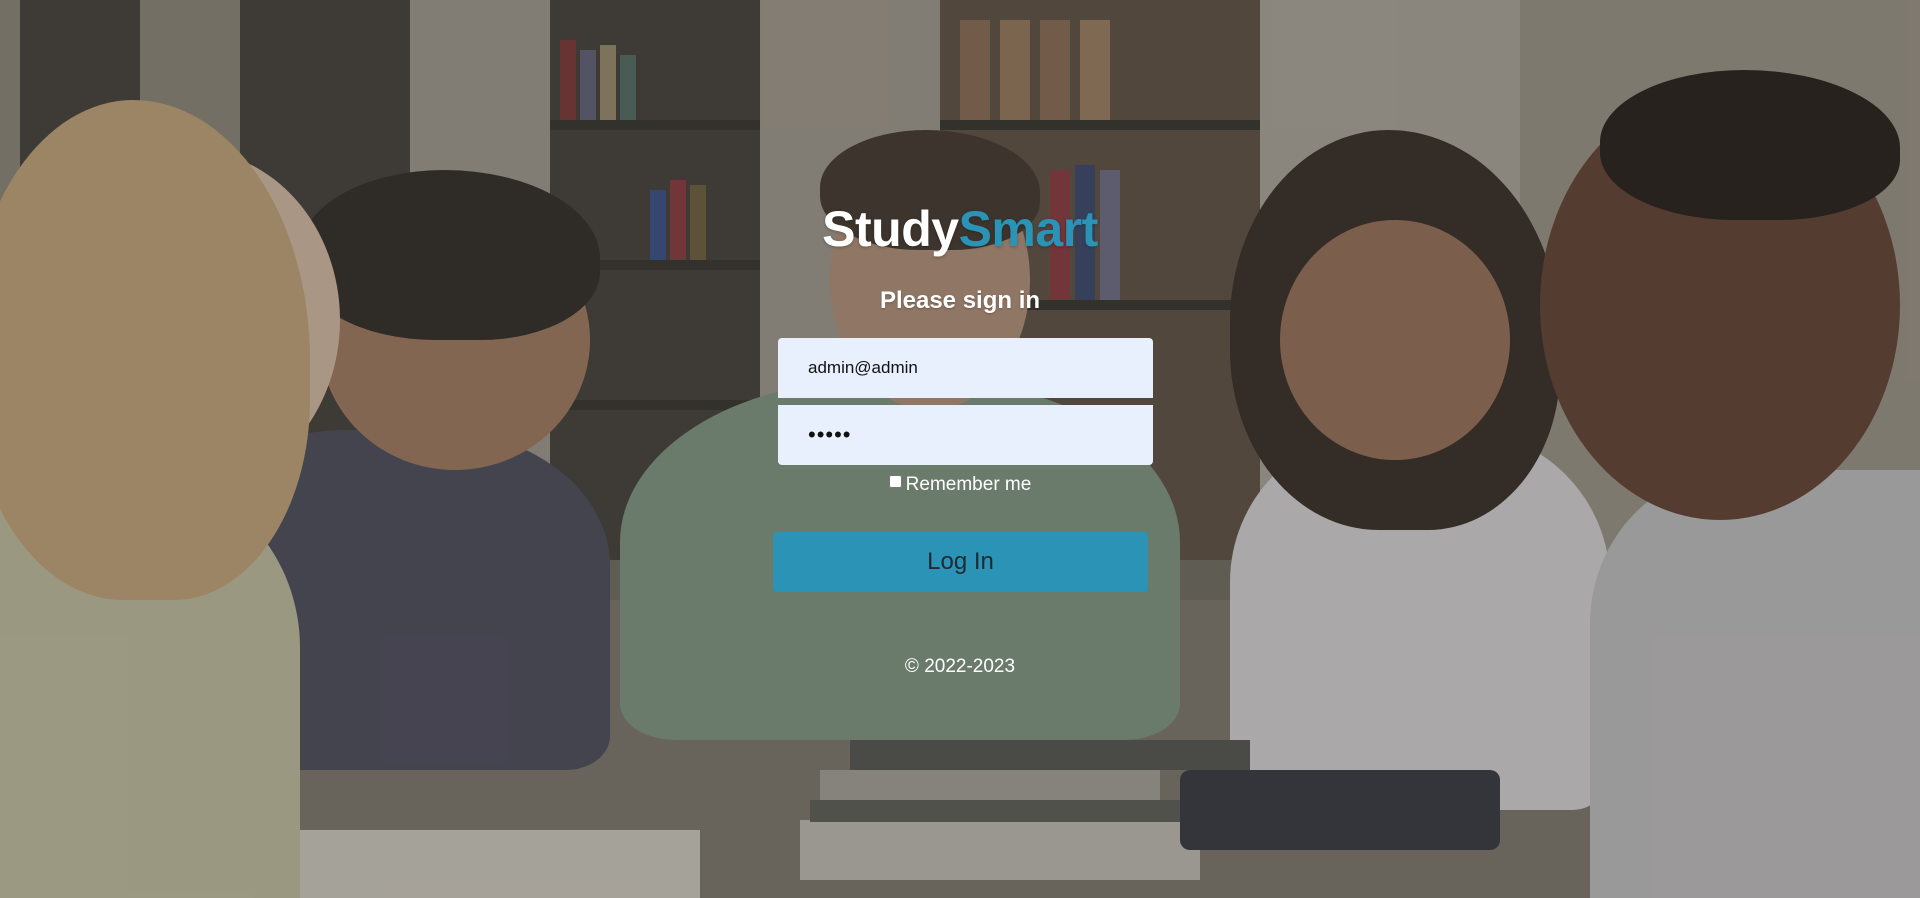  I want to click on copyright-text: © 2022-2023, so click(960, 666).